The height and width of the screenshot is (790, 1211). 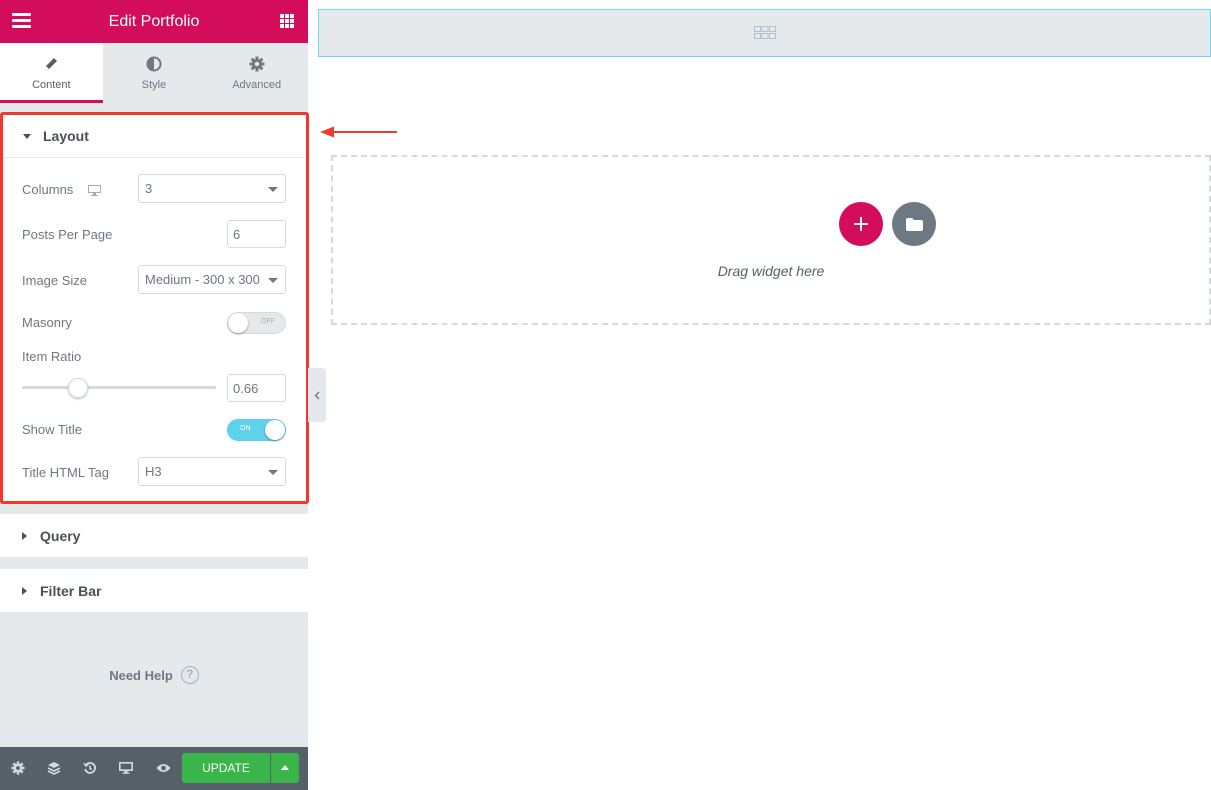 I want to click on tab-content: Content, so click(x=51, y=73).